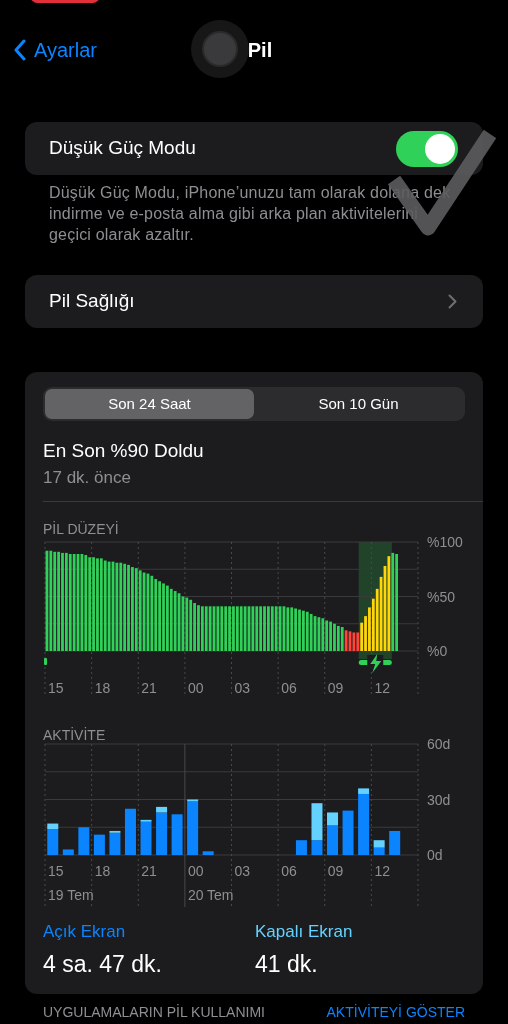 The height and width of the screenshot is (1024, 508). What do you see at coordinates (439, 799) in the screenshot?
I see `axis-label: 30d` at bounding box center [439, 799].